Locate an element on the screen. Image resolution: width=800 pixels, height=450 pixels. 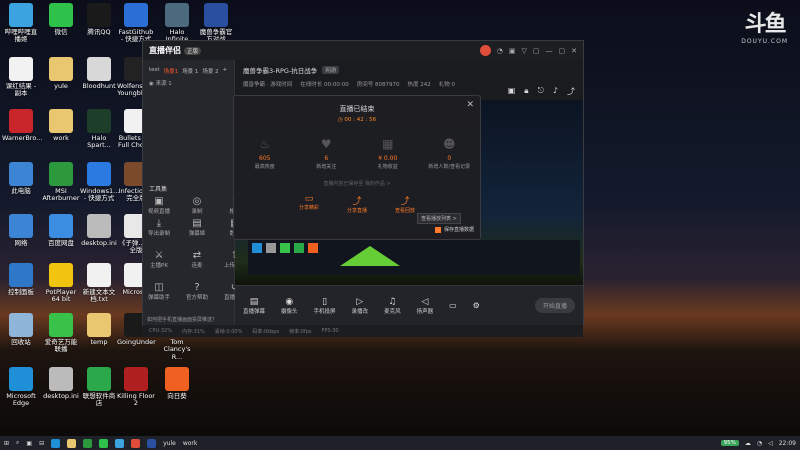
desktop-icon: 爱奇艺万能联播 is located at coordinates (61, 333).